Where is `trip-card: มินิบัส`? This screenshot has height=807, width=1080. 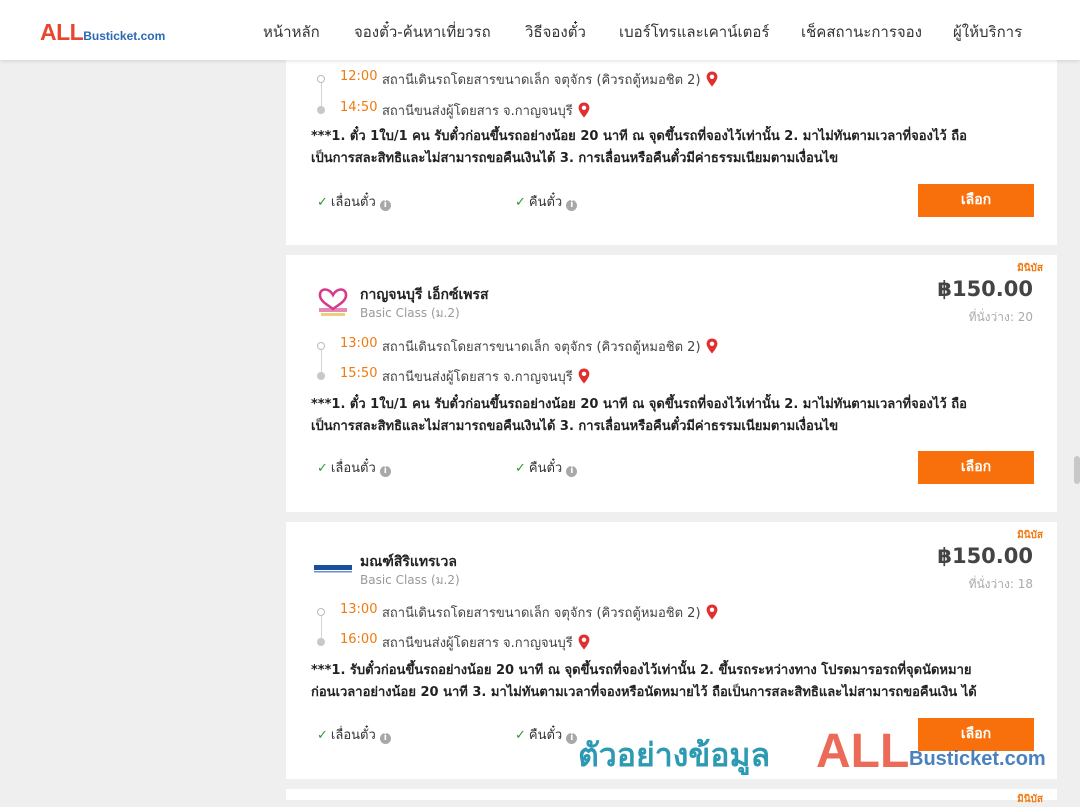 trip-card: มินิบัส is located at coordinates (671, 797).